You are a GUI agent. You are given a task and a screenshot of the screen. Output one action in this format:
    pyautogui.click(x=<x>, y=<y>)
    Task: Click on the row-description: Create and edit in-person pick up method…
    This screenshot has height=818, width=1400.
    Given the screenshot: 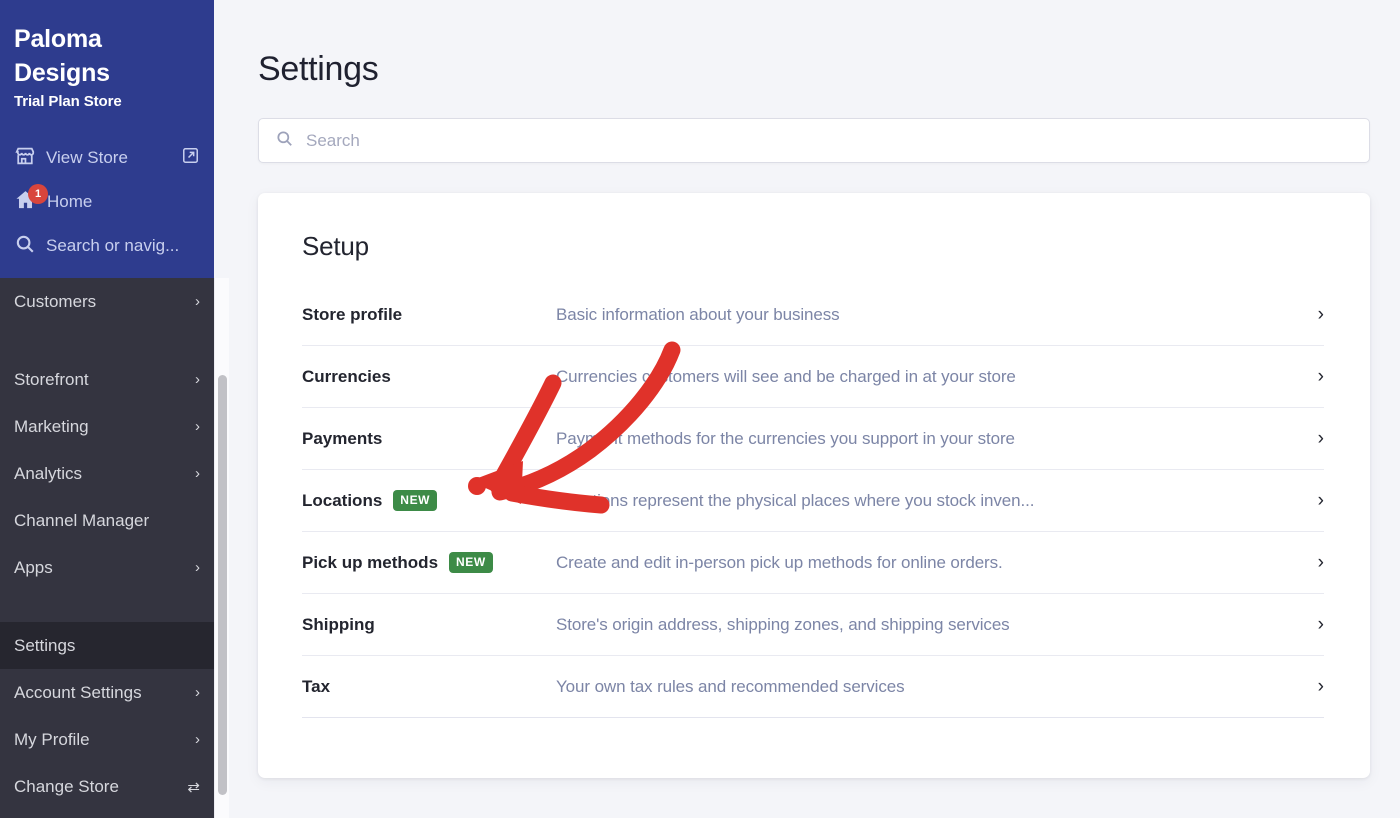 What is the action you would take?
    pyautogui.click(x=779, y=562)
    